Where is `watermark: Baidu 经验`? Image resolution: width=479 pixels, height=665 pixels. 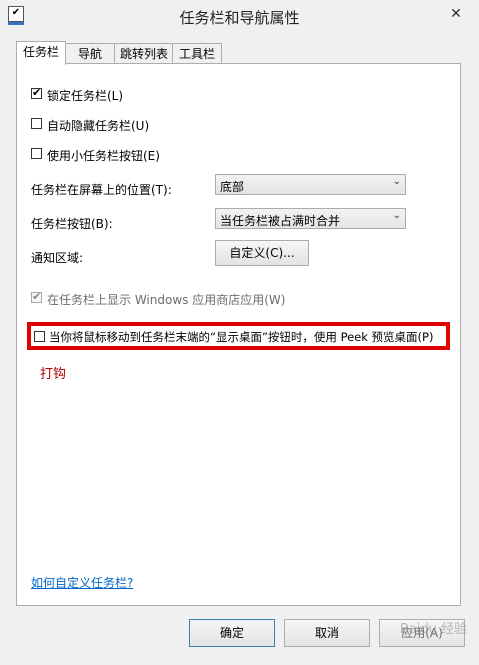
watermark: Baidu 经验 is located at coordinates (433, 629).